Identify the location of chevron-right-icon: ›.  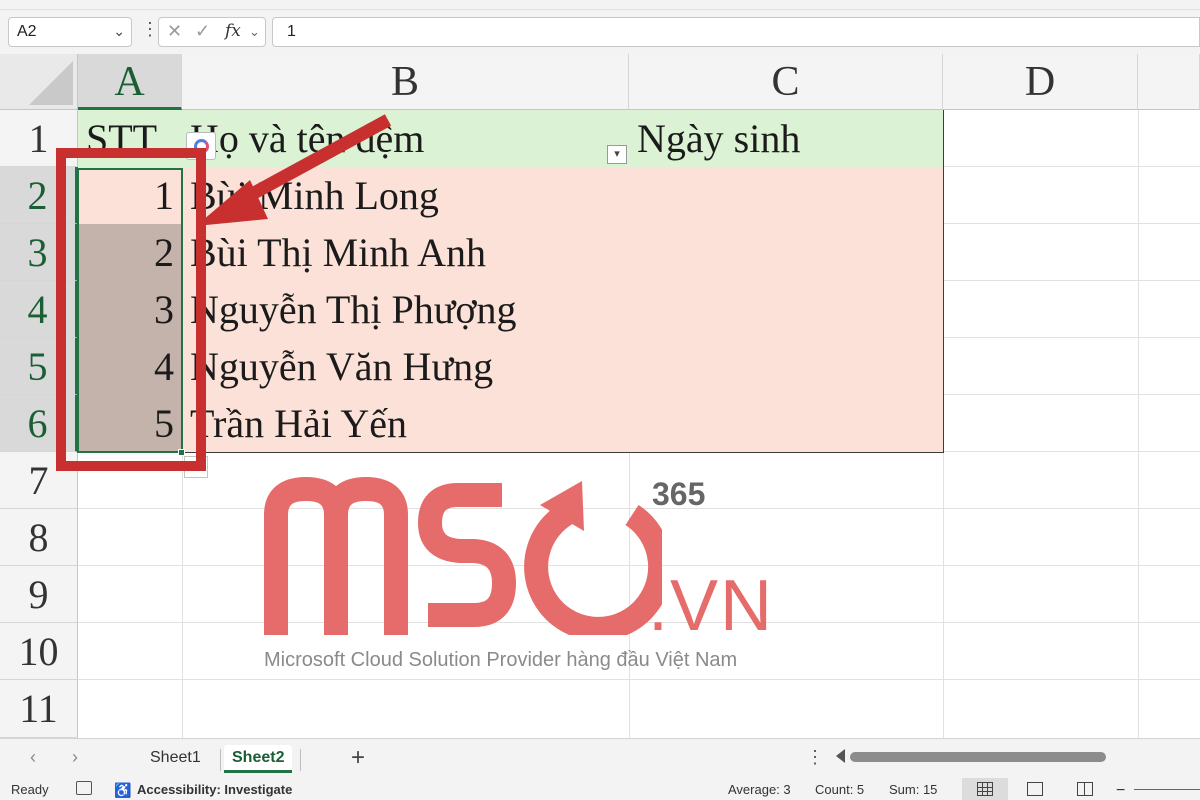
(75, 757).